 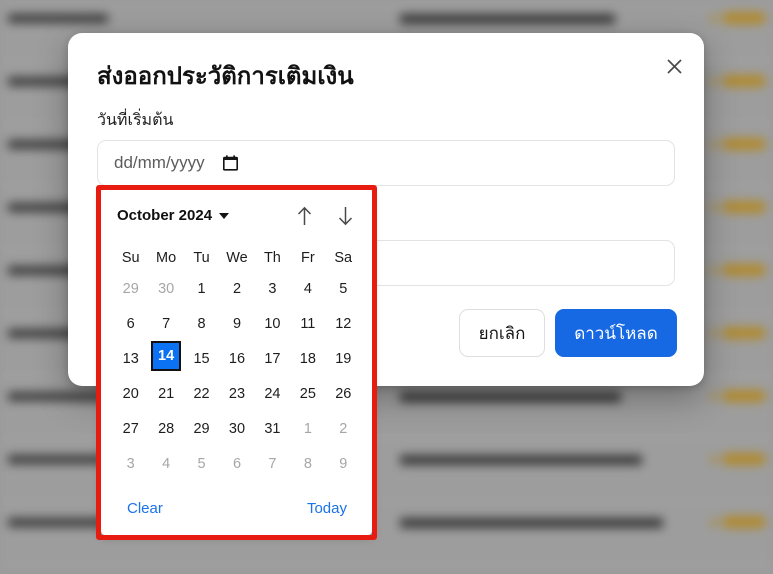 I want to click on cancel-button: ยกเลิก, so click(x=502, y=333).